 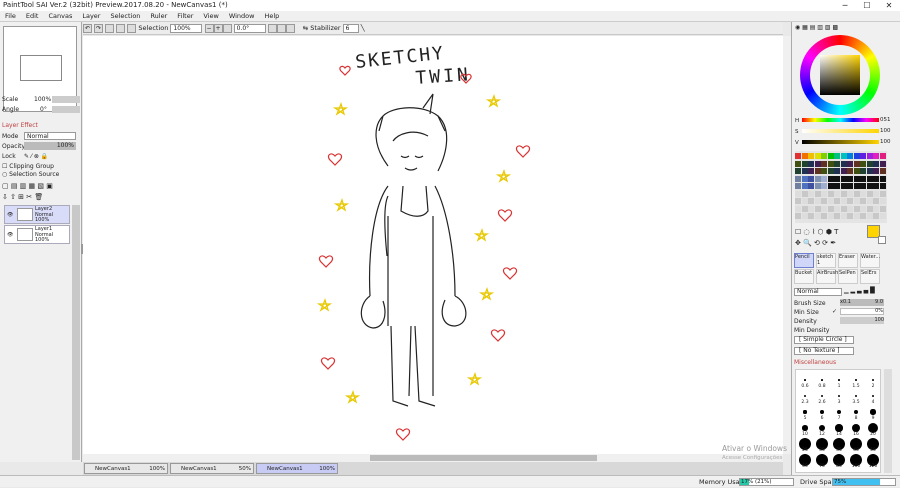 I want to click on tool-selpen: SelPen, so click(x=848, y=276).